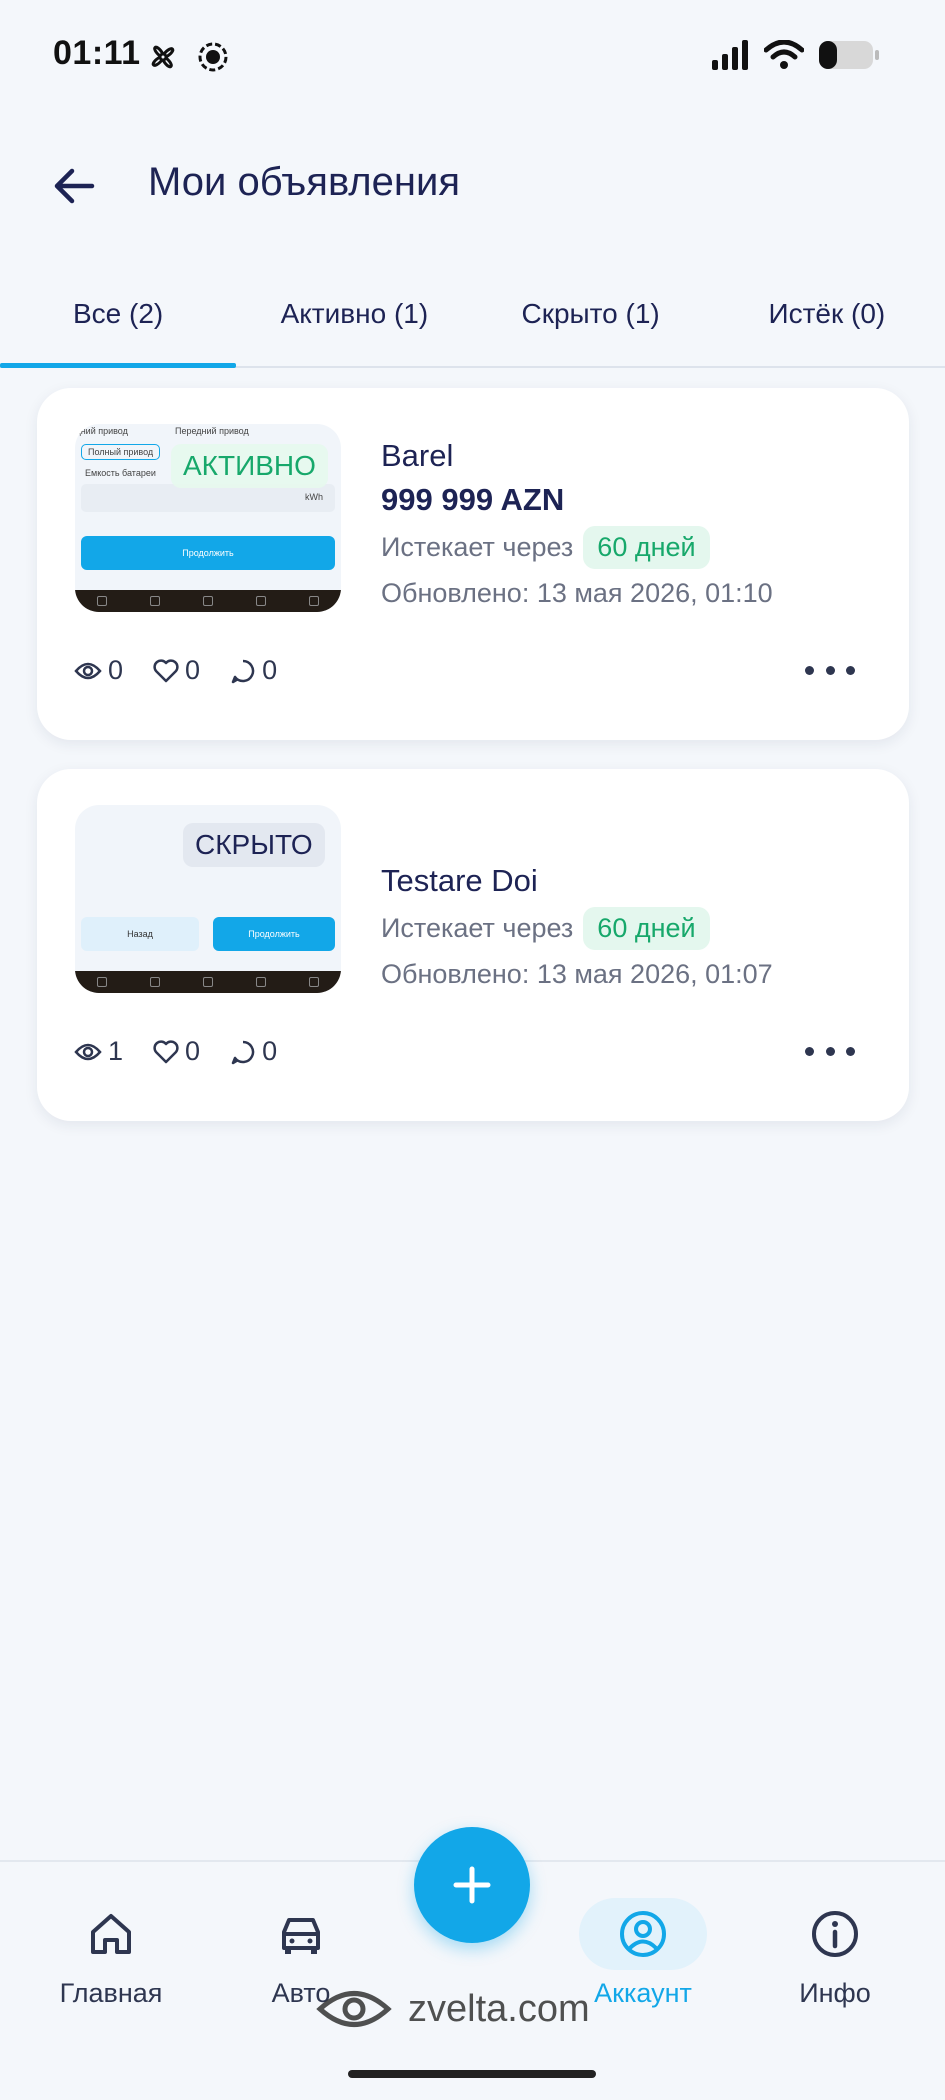 Image resolution: width=945 pixels, height=2100 pixels. I want to click on home-icon, so click(111, 1934).